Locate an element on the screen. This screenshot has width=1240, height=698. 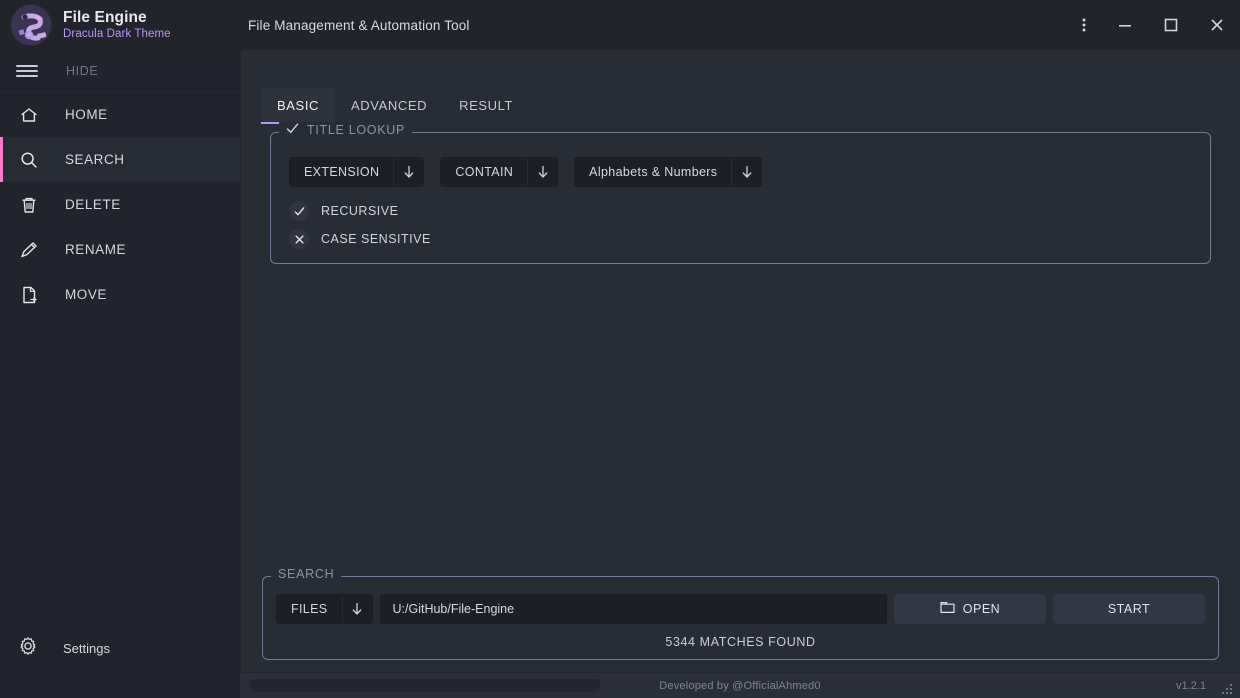
sidebar-item-rename: RENAME is located at coordinates (120, 249).